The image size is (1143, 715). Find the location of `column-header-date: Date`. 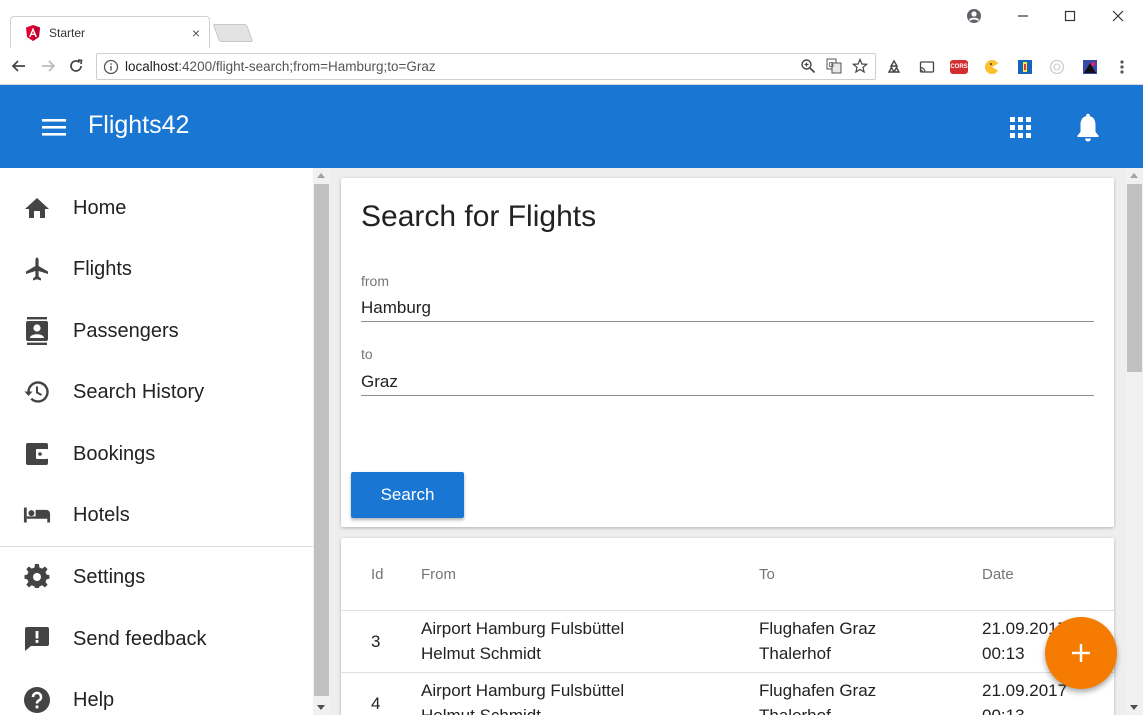

column-header-date: Date is located at coordinates (998, 574).